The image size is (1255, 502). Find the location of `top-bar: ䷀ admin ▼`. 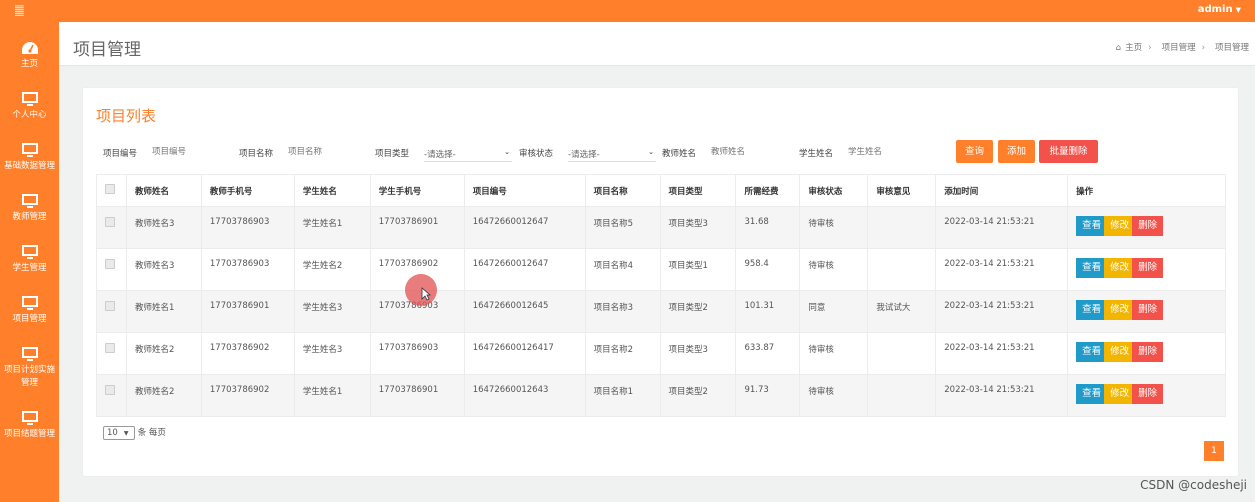

top-bar: ䷀ admin ▼ is located at coordinates (627, 11).